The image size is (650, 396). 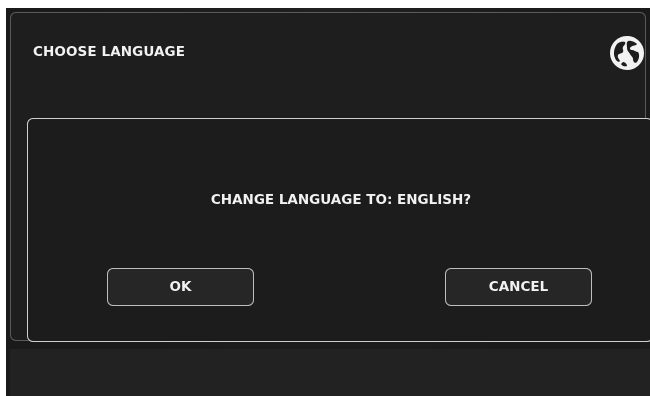 I want to click on page-title: CHOOSE LANGUAGE, so click(x=109, y=52).